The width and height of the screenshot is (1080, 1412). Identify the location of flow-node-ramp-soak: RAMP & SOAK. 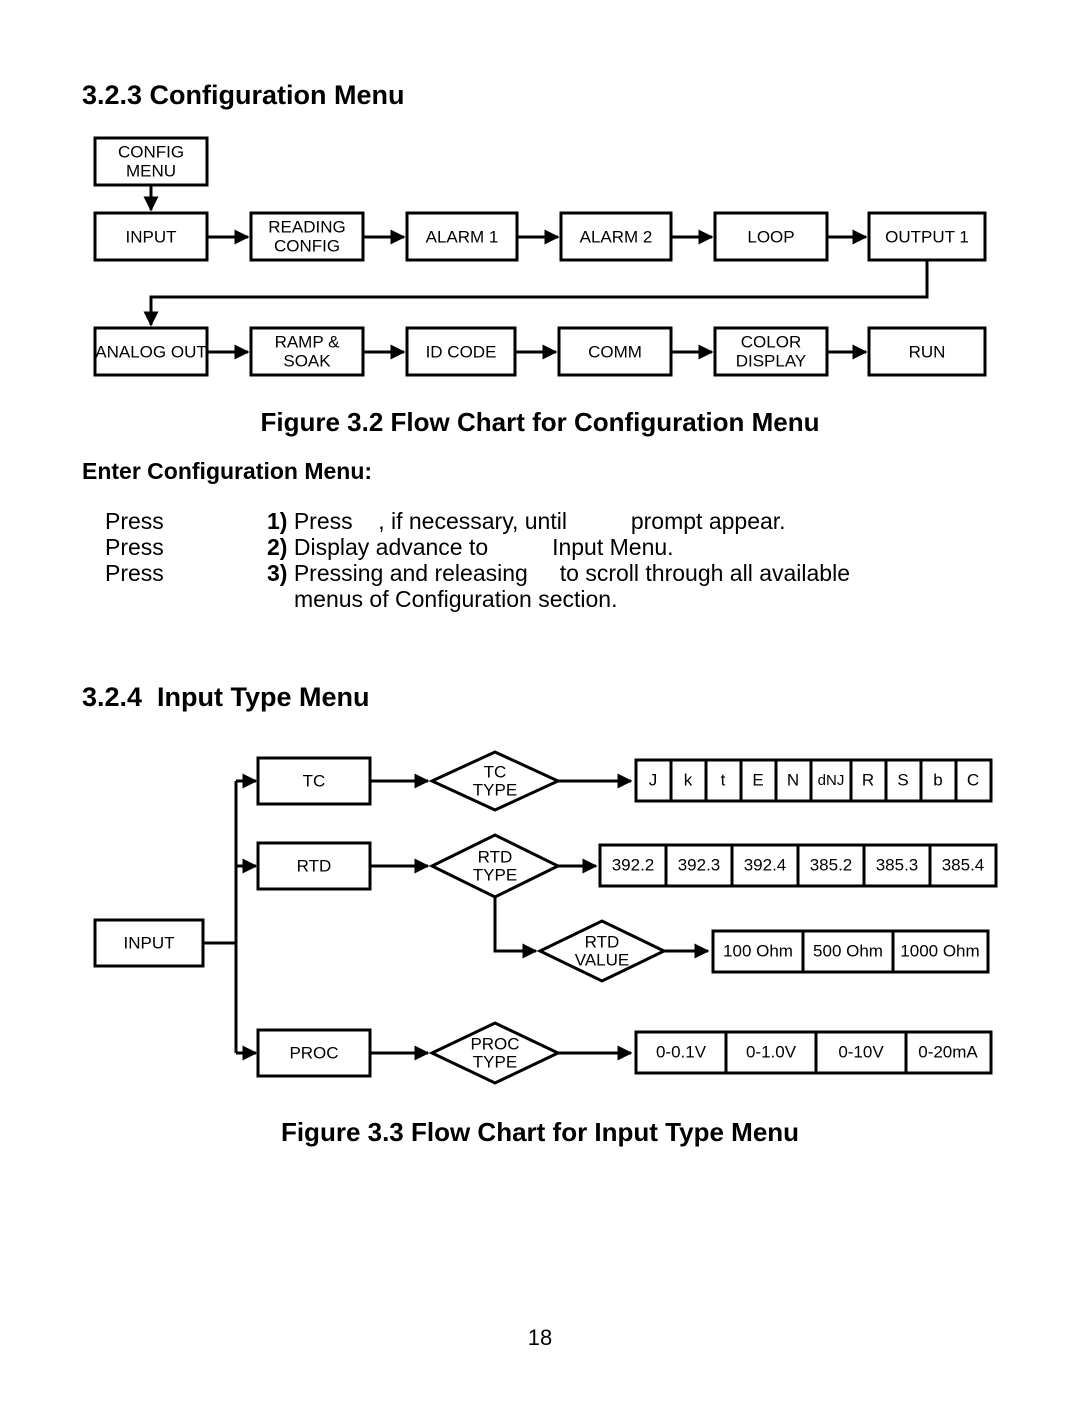
(307, 351).